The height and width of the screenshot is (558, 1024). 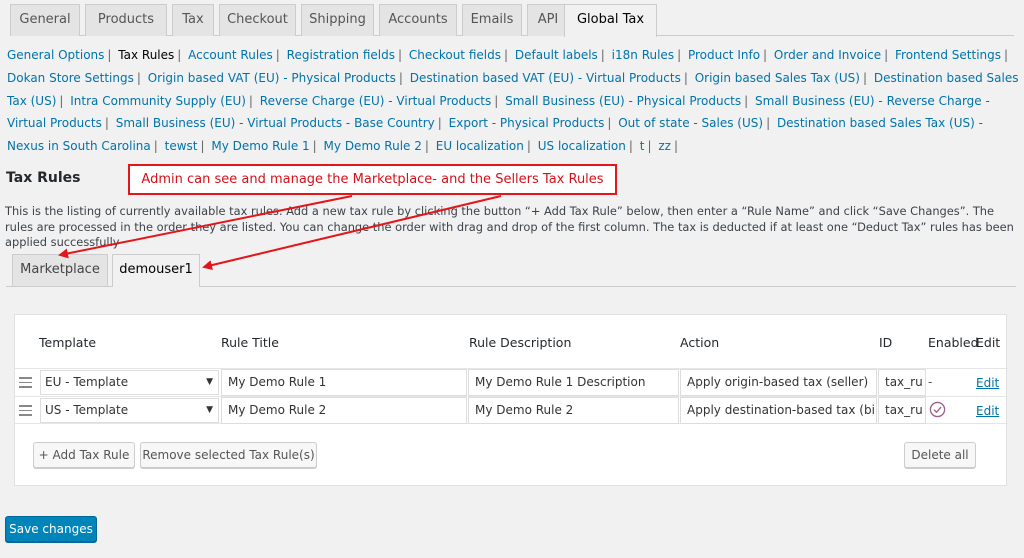 What do you see at coordinates (778, 382) in the screenshot?
I see `rule-action: Apply origin-based tax (seller)` at bounding box center [778, 382].